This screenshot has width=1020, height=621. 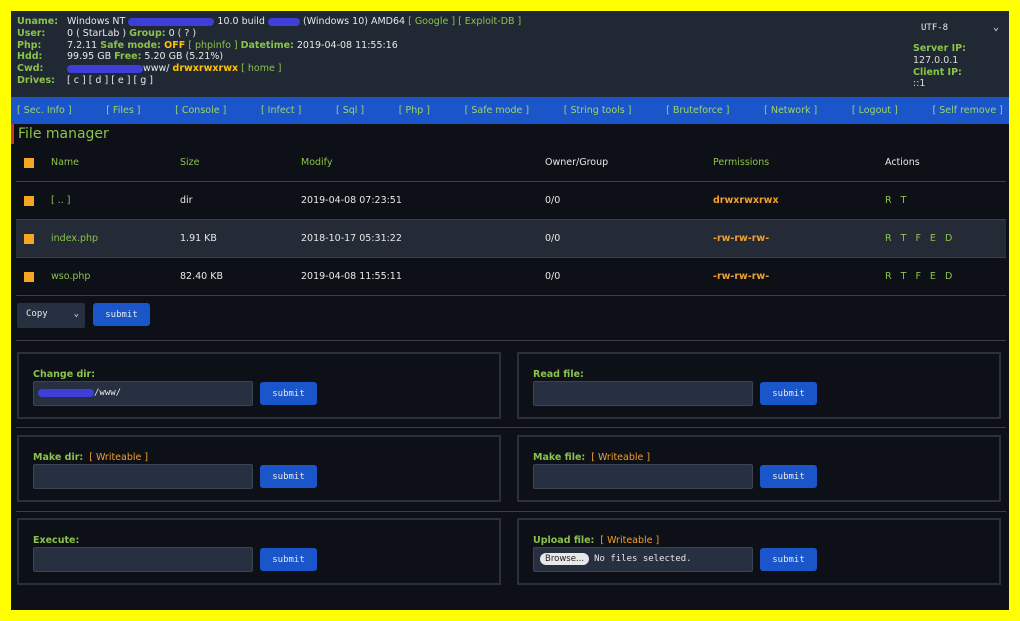 What do you see at coordinates (937, 72) in the screenshot?
I see `client-ip-label: Client IP:` at bounding box center [937, 72].